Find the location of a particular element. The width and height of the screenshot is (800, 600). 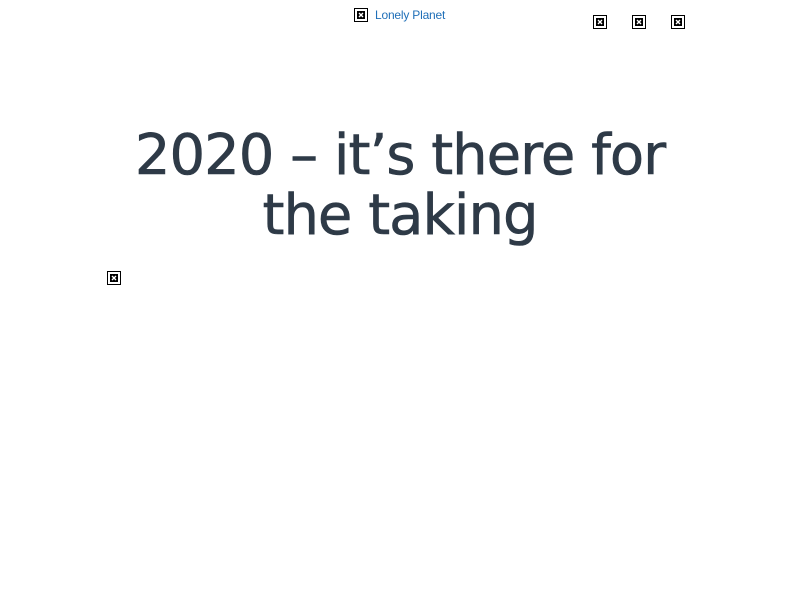

hero-title: 2020 – it’s there for the taking is located at coordinates (400, 185).